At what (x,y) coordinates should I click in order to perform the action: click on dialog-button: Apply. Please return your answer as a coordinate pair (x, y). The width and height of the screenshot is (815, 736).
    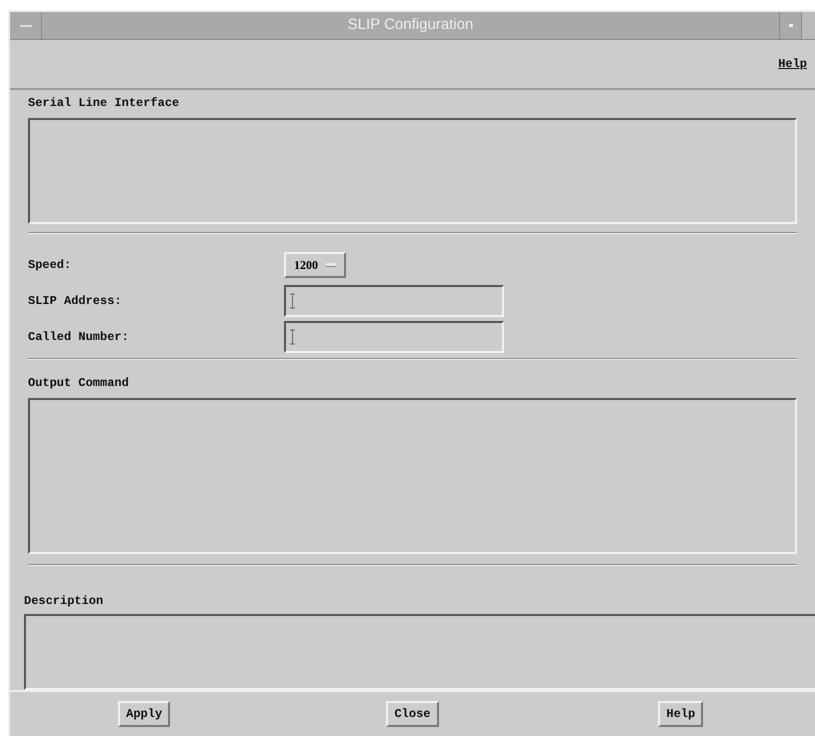
    Looking at the image, I should click on (144, 714).